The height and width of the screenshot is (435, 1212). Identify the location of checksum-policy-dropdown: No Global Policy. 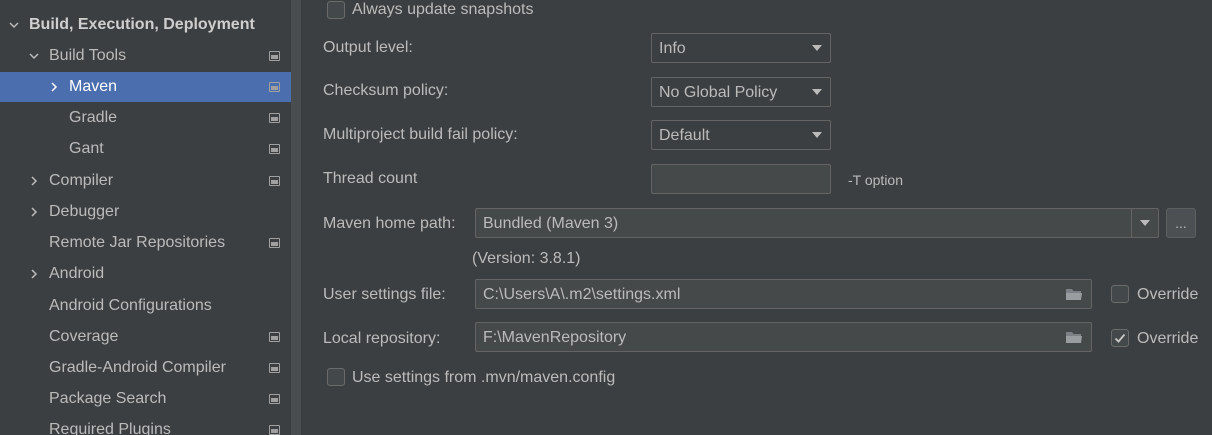
(741, 92).